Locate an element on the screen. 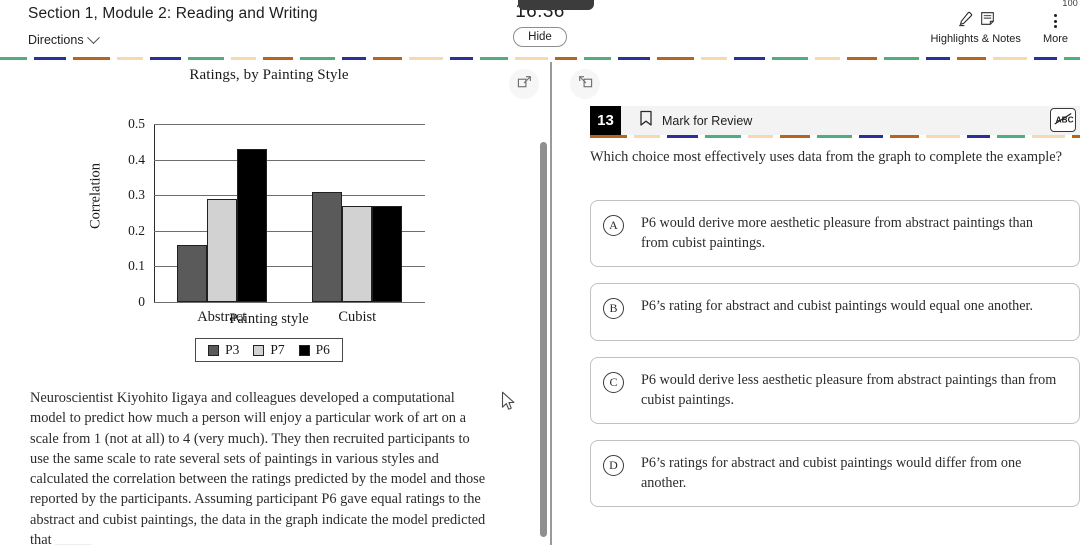 The height and width of the screenshot is (545, 1080). expand-passage-button is located at coordinates (524, 84).